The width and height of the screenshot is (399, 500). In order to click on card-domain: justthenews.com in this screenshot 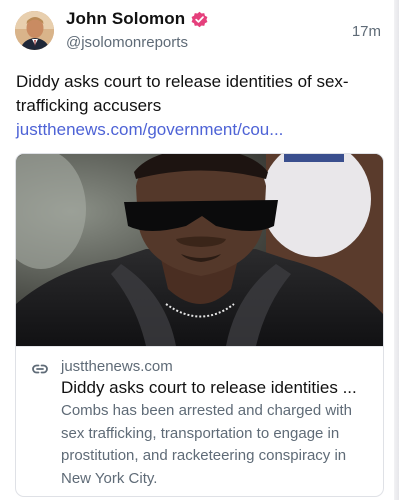, I will do `click(117, 366)`.